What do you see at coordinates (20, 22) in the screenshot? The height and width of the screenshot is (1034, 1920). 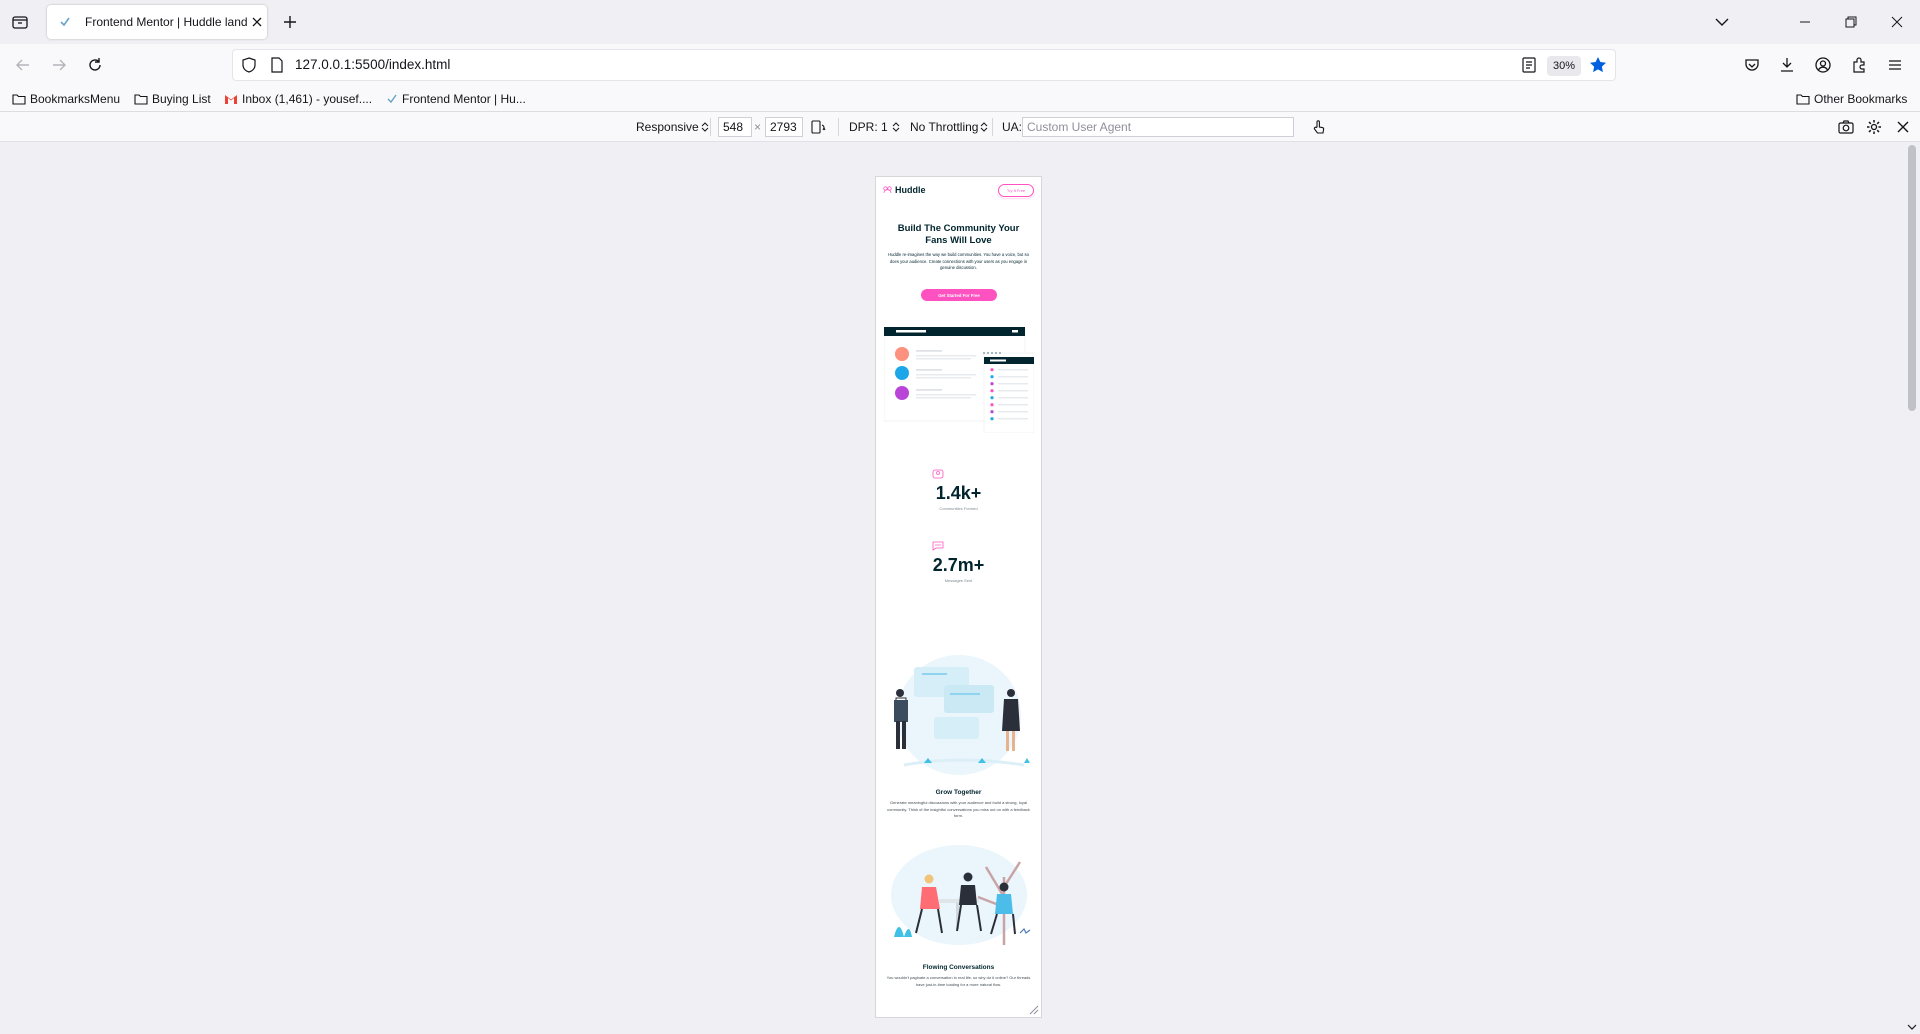 I see `list-all-tabs-icon` at bounding box center [20, 22].